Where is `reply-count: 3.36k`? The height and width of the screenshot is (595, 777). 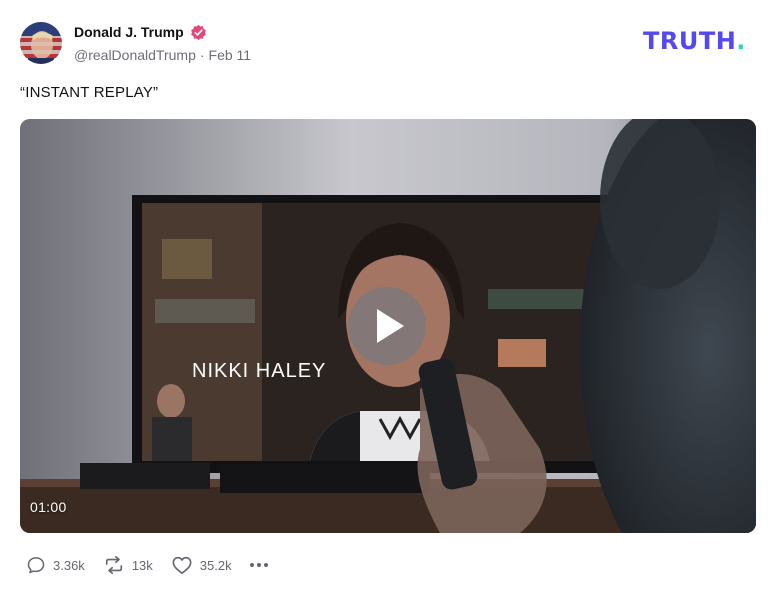
reply-count: 3.36k is located at coordinates (69, 565).